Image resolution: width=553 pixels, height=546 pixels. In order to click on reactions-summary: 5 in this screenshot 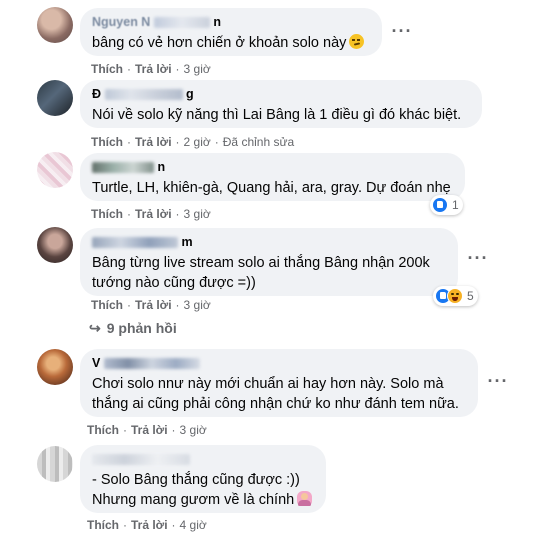, I will do `click(455, 296)`.